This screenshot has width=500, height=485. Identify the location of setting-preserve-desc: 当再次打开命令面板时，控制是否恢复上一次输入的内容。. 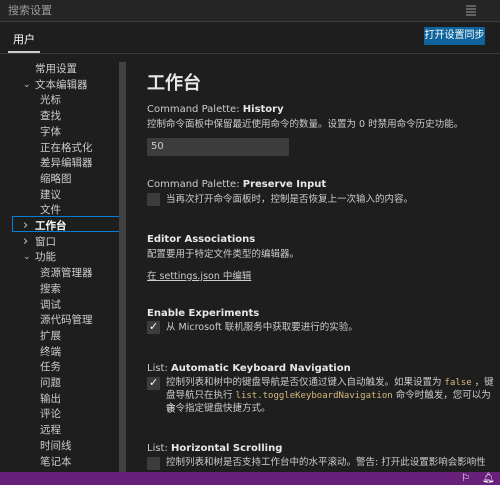
(290, 199).